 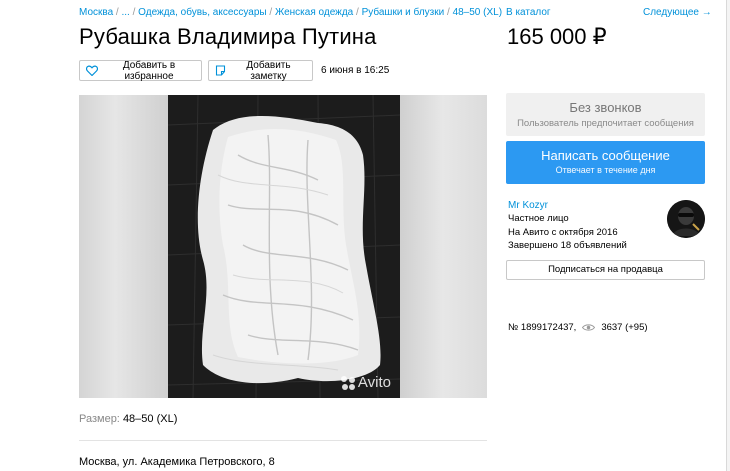 What do you see at coordinates (728, 235) in the screenshot?
I see `scrollbar` at bounding box center [728, 235].